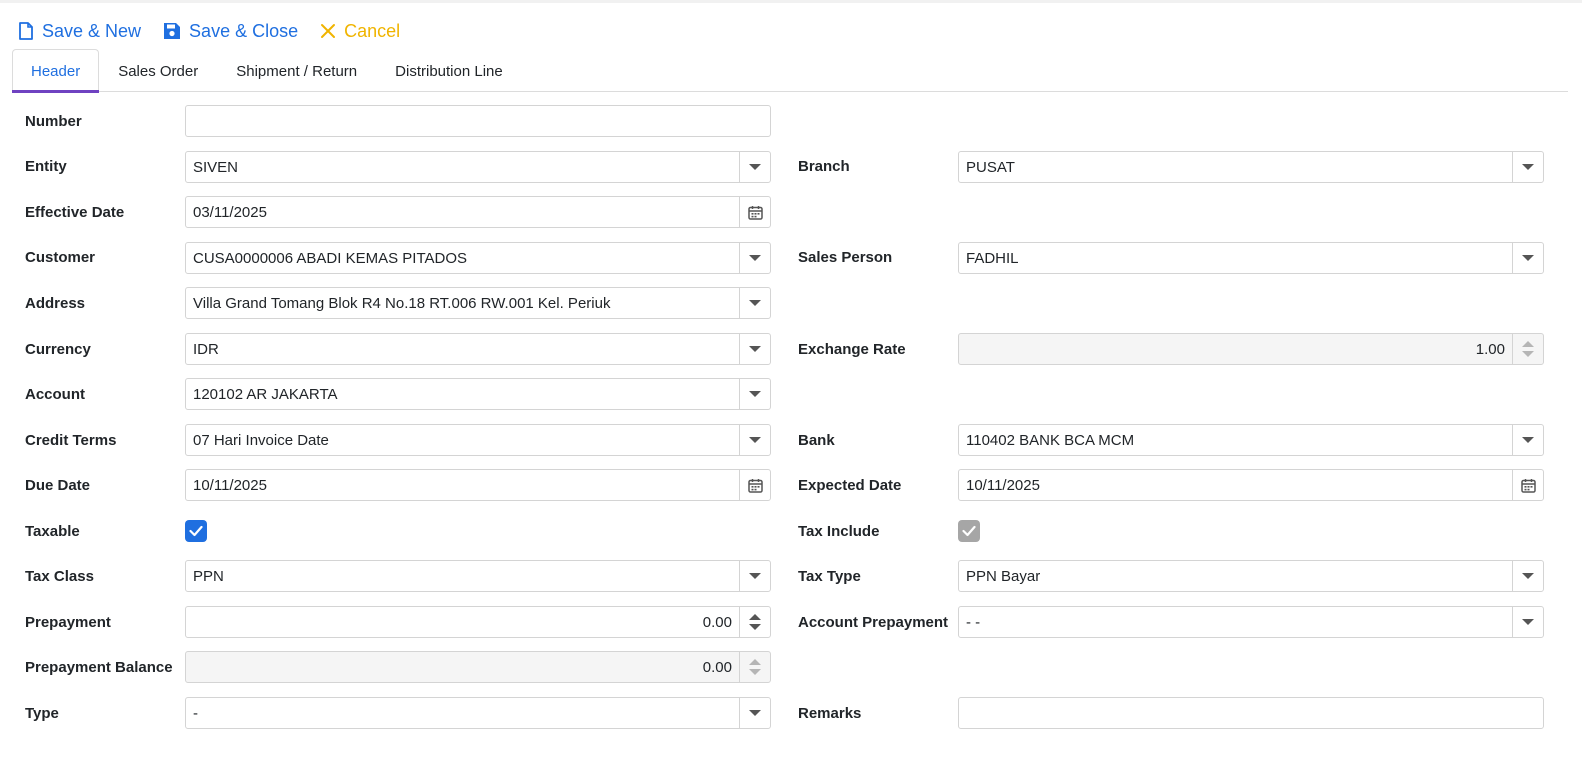 The height and width of the screenshot is (759, 1582). Describe the element at coordinates (754, 667) in the screenshot. I see `prepayment-balance-stepper` at that location.